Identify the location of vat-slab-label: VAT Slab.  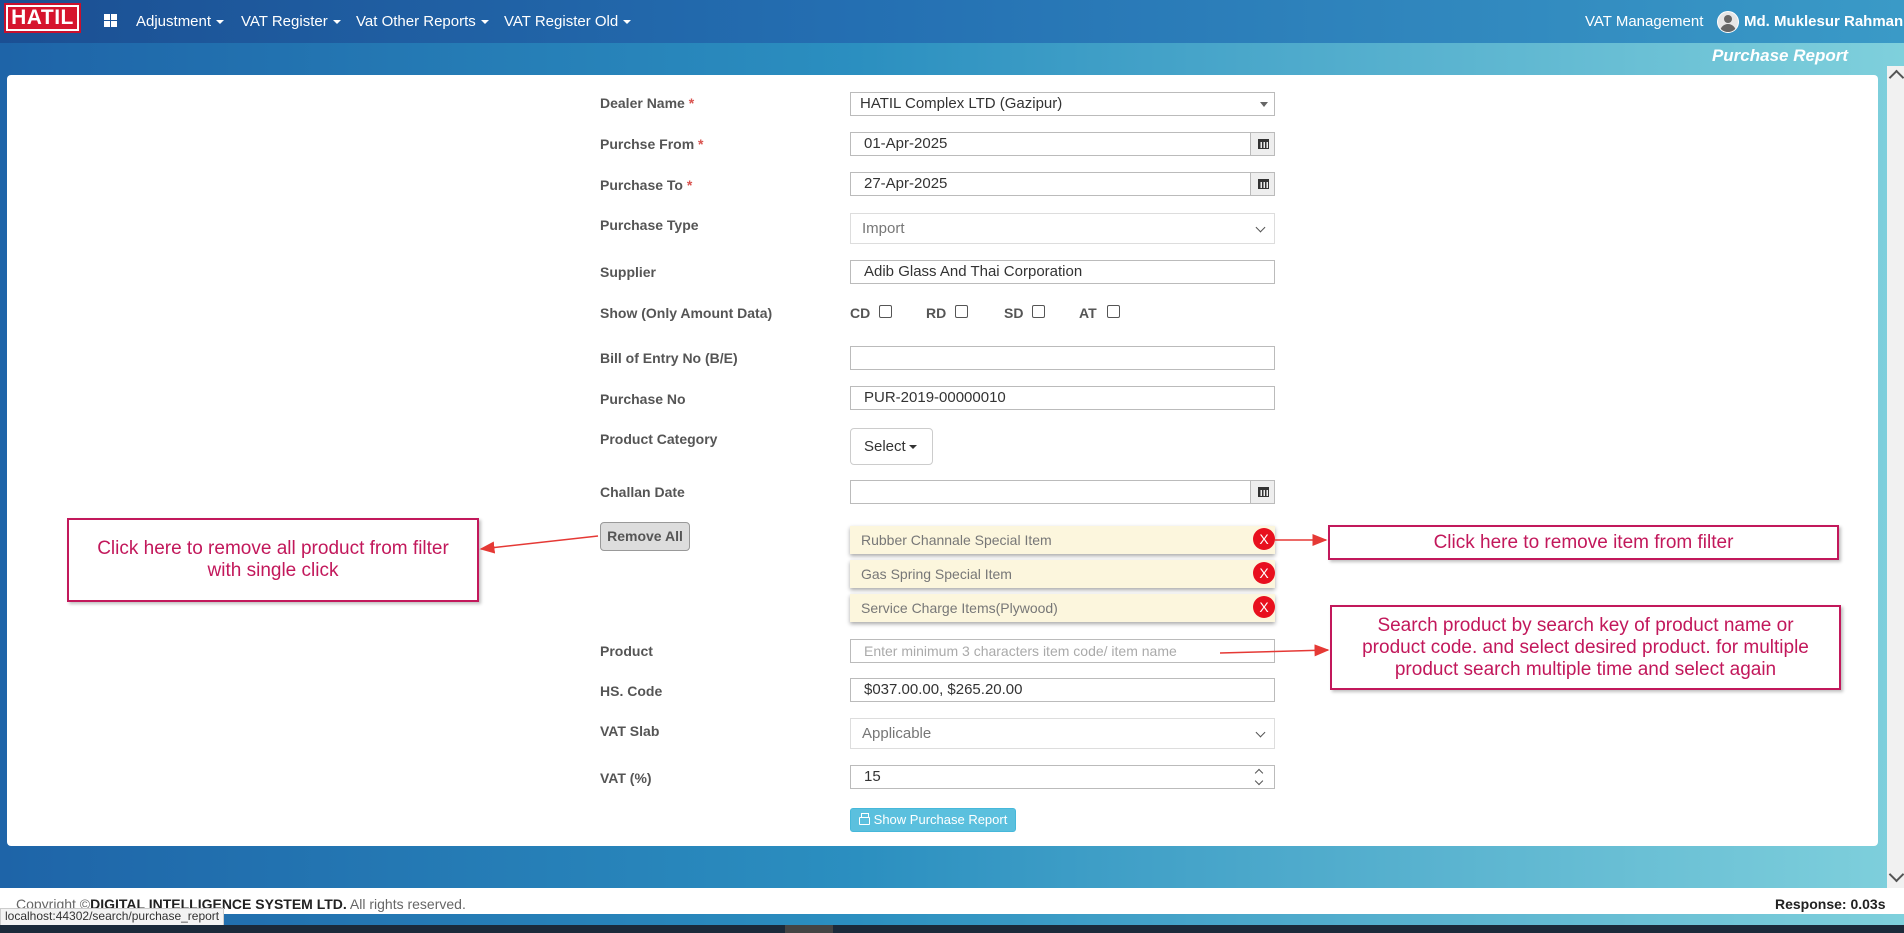
(630, 731).